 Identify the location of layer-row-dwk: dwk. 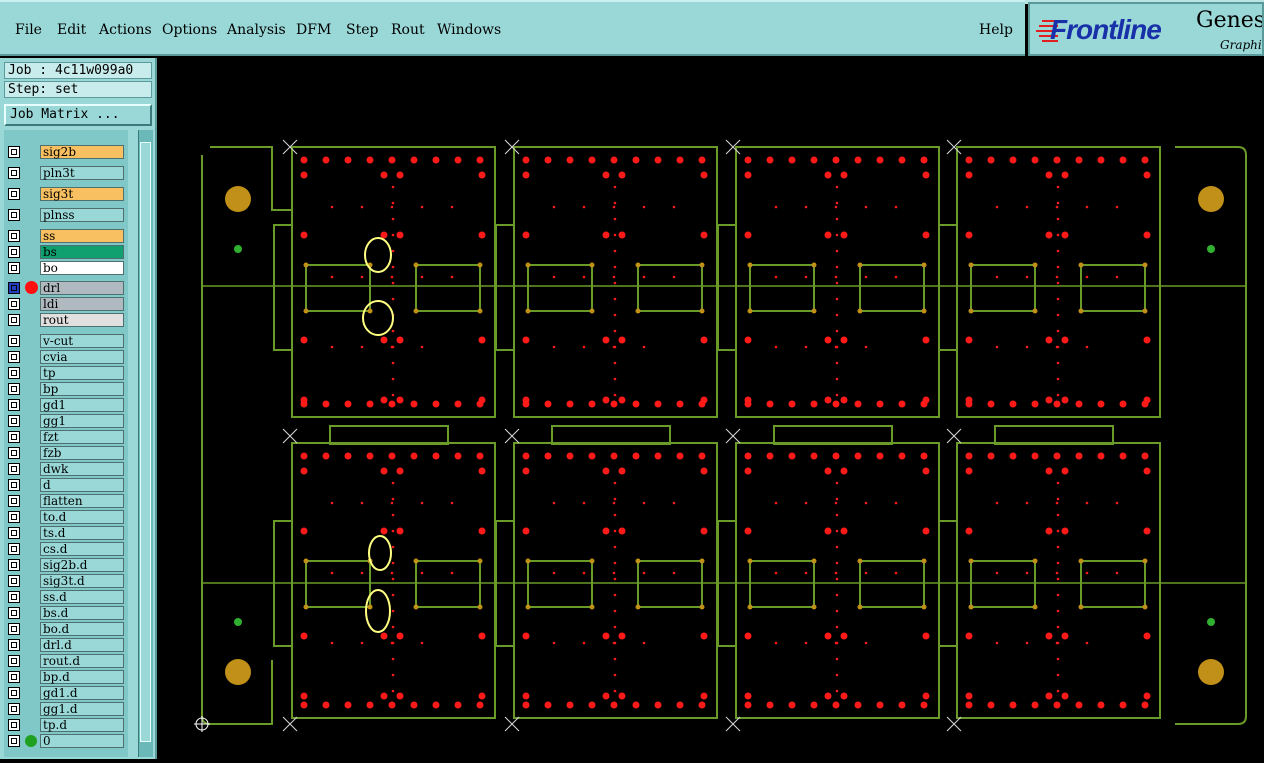
(66, 469).